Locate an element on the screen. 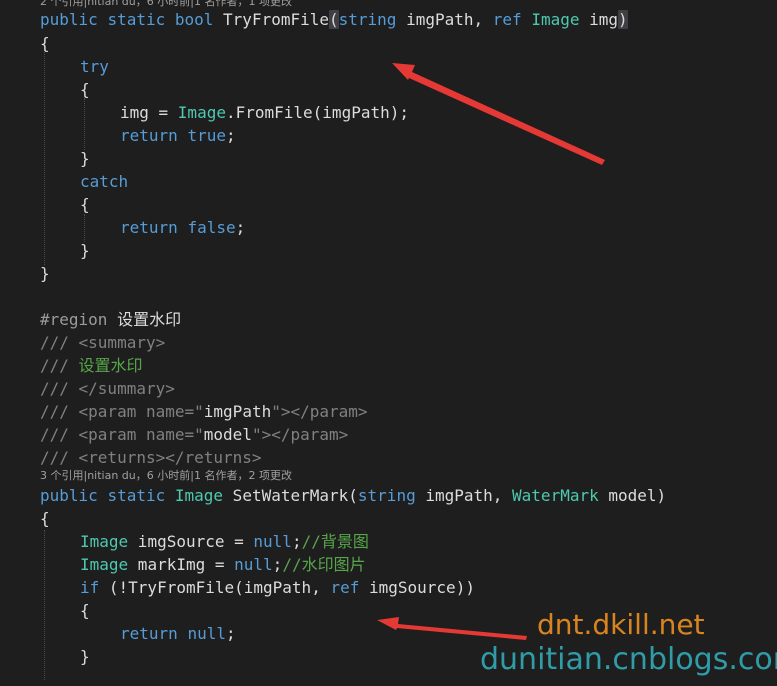 This screenshot has height=686, width=777. watermark-text: dnt.dkill.net is located at coordinates (621, 624).